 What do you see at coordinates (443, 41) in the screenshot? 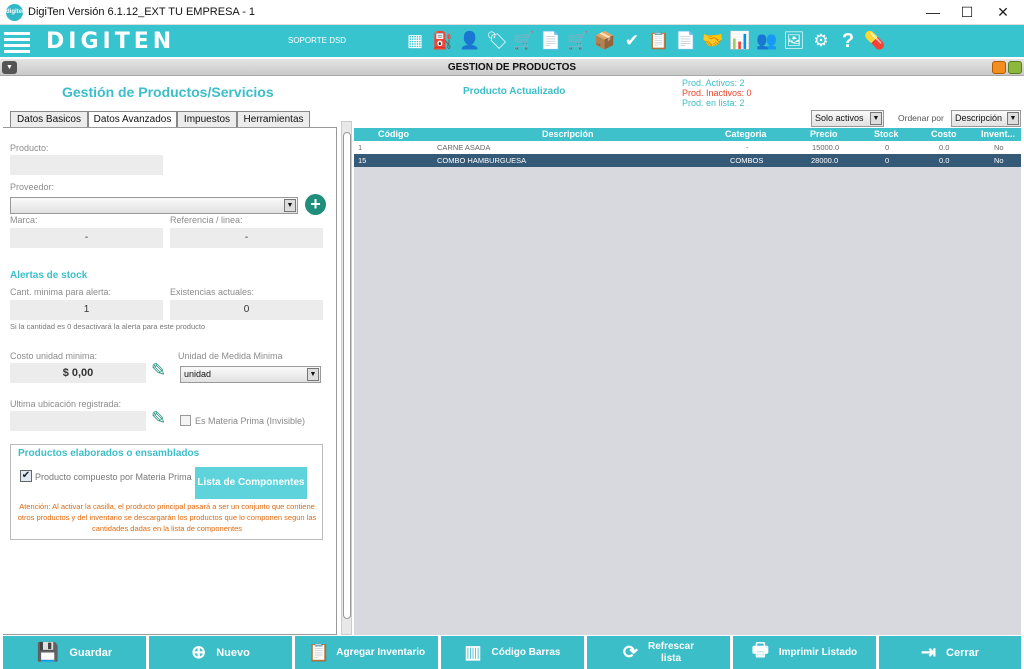
I see `toolbar-icon-2: ⛽` at bounding box center [443, 41].